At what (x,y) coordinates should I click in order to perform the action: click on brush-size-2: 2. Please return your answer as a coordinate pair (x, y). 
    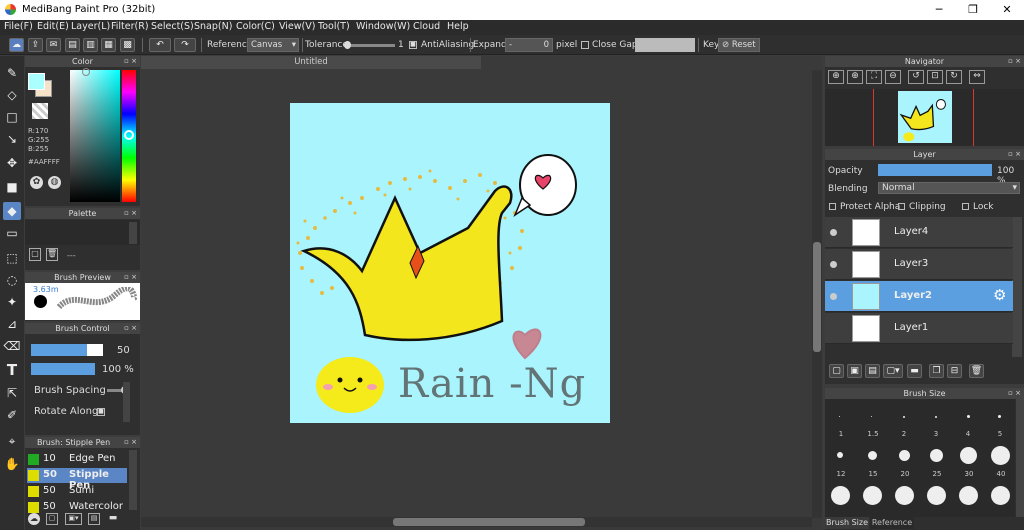
    Looking at the image, I should click on (904, 434).